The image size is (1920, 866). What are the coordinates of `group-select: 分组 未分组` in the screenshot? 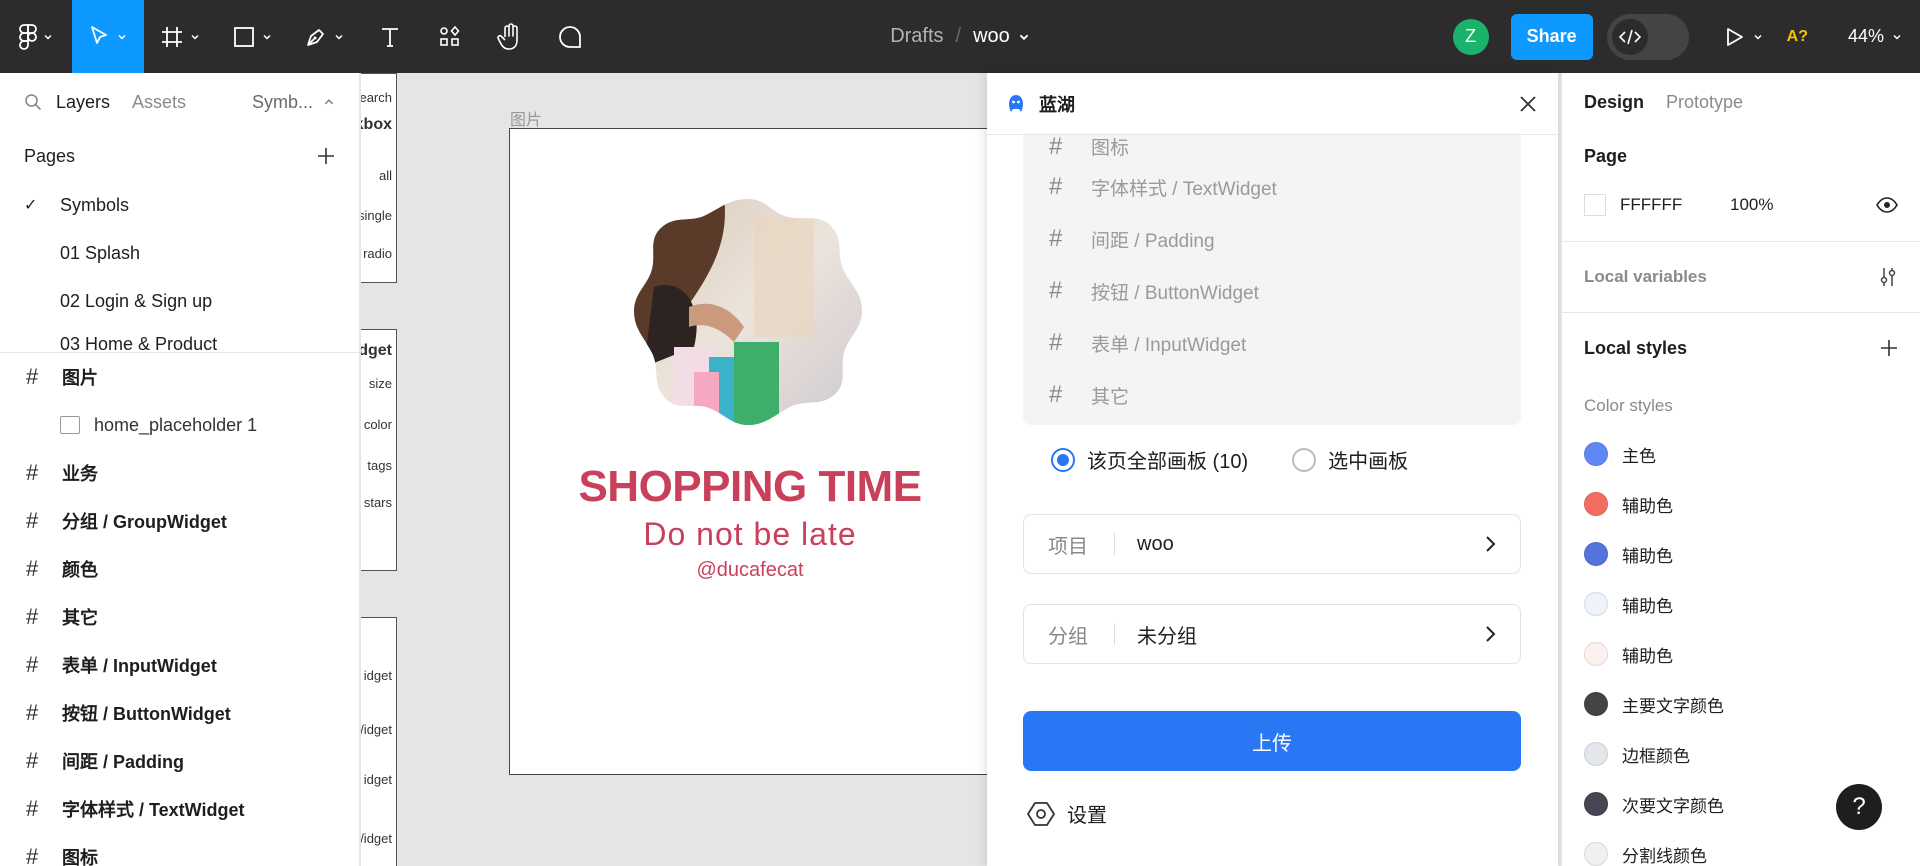 It's located at (1272, 634).